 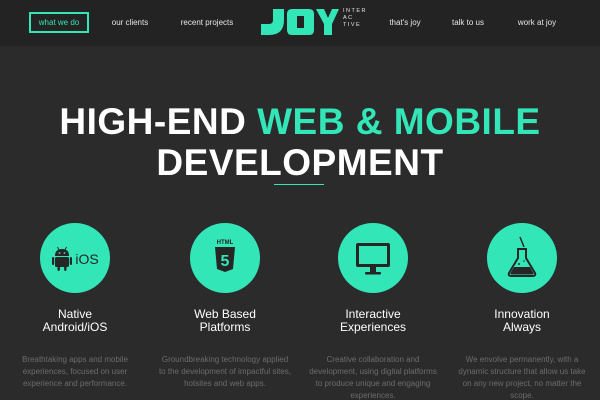 I want to click on android-ios-icon: iOS, so click(x=75, y=258).